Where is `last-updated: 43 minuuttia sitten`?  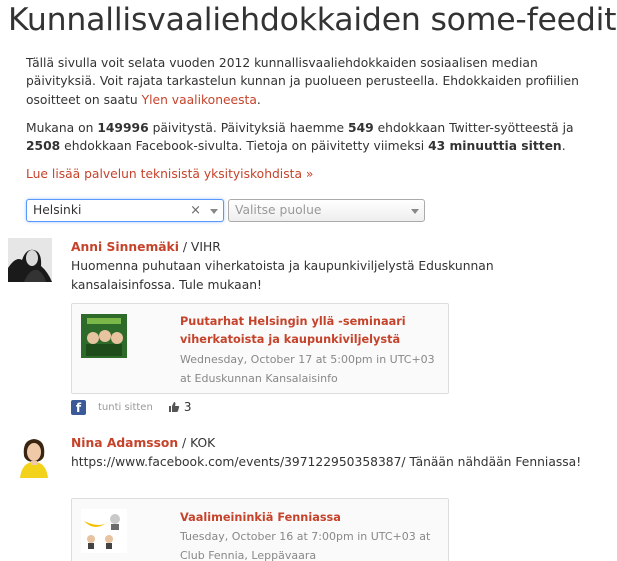 last-updated: 43 minuuttia sitten is located at coordinates (495, 146).